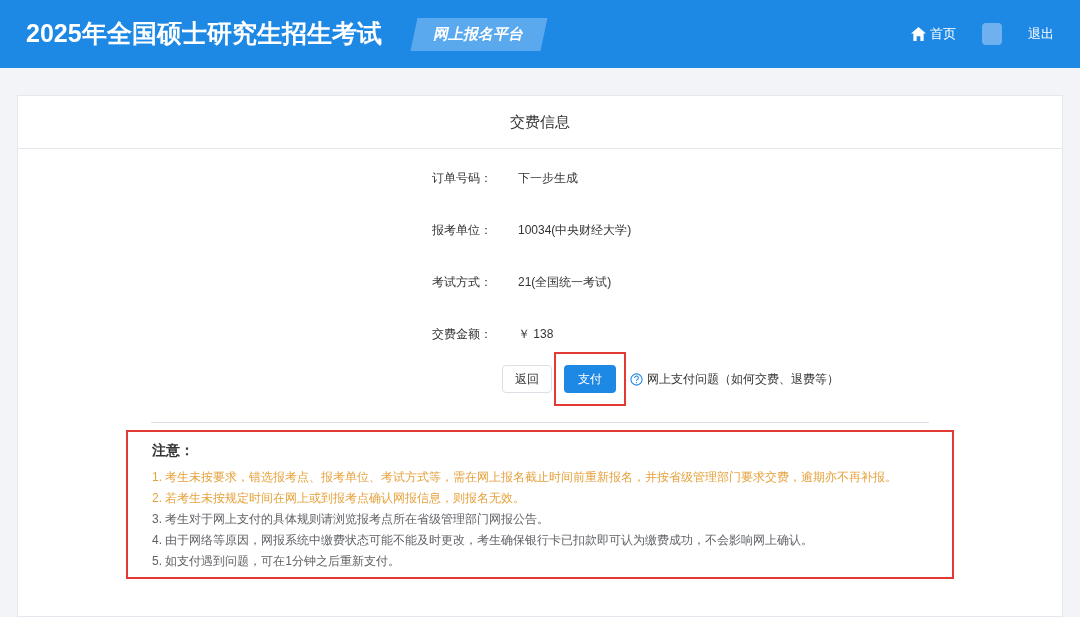 This screenshot has width=1080, height=617. Describe the element at coordinates (992, 34) in the screenshot. I see `avatar` at that location.